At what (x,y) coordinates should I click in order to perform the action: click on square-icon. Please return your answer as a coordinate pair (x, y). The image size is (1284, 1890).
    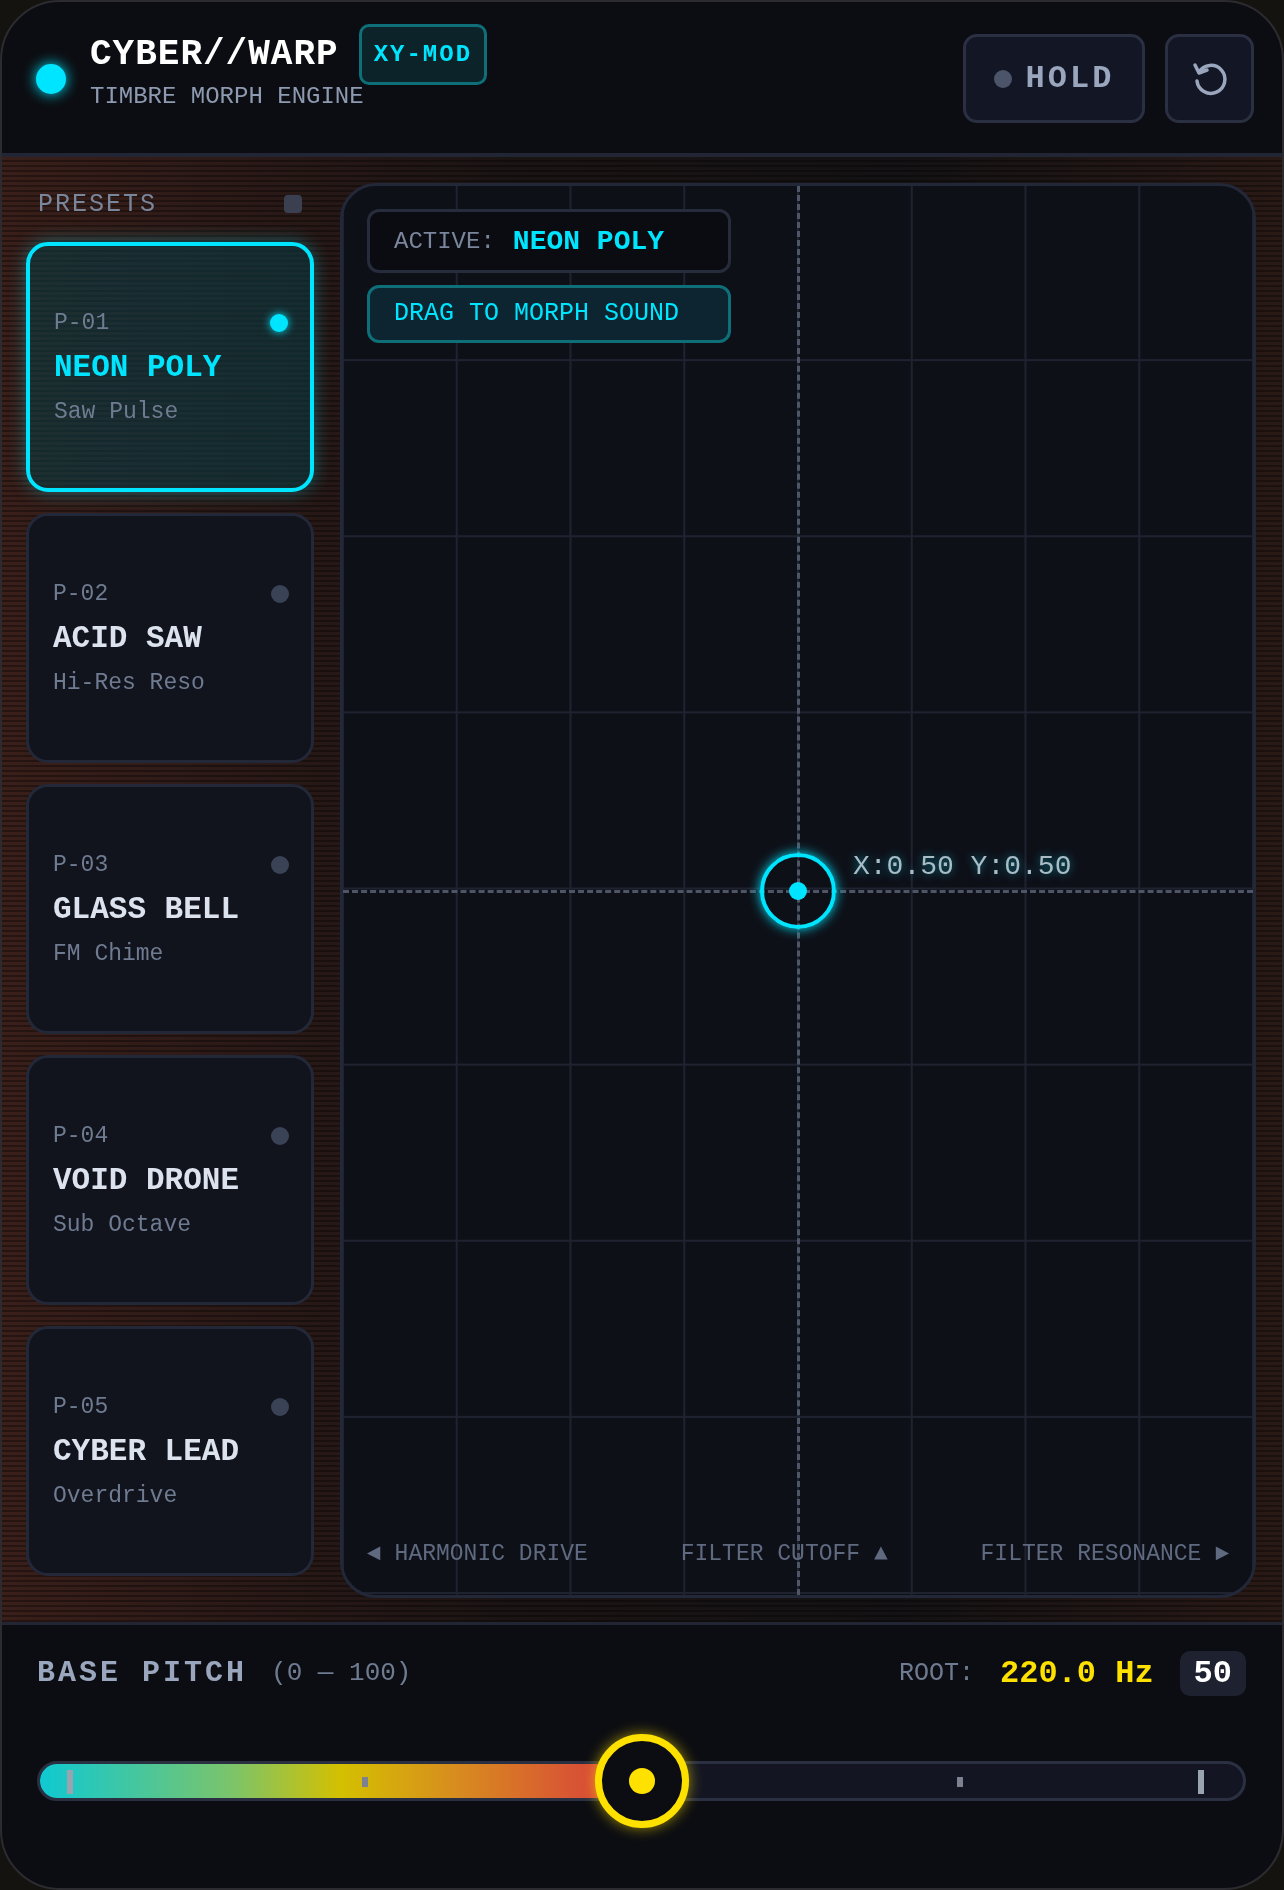
    Looking at the image, I should click on (293, 204).